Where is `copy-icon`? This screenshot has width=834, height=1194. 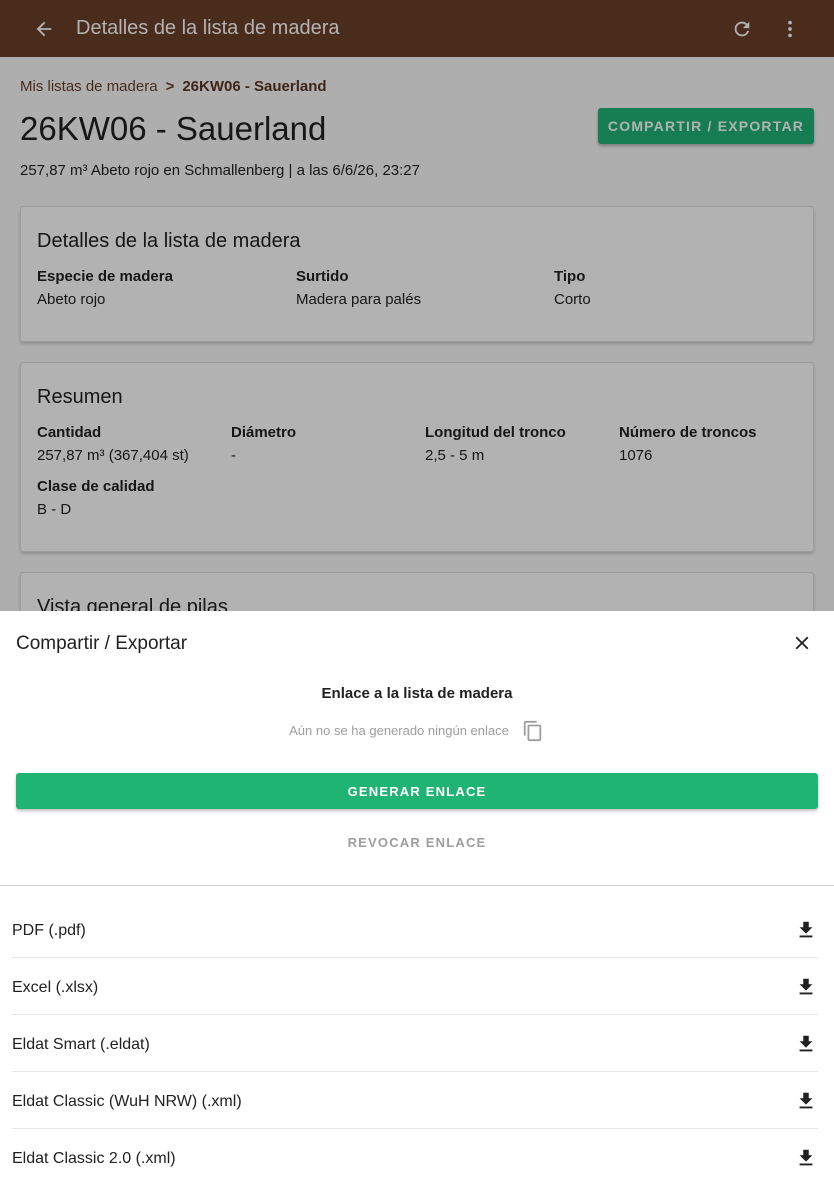
copy-icon is located at coordinates (533, 731).